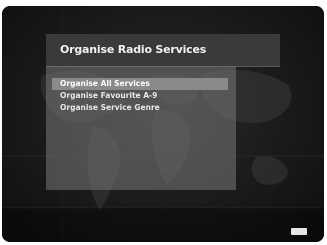  I want to click on title-panel: Organise Radio Services, so click(163, 50).